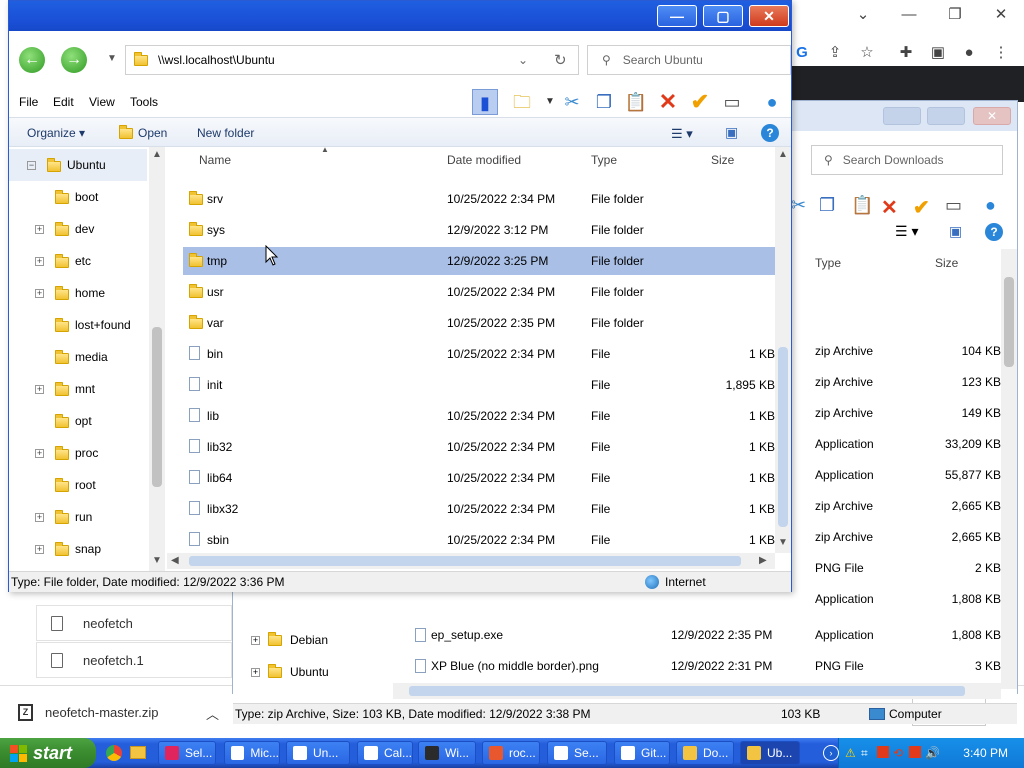 The height and width of the screenshot is (768, 1024). I want to click on menu-edit: Edit, so click(63, 102).